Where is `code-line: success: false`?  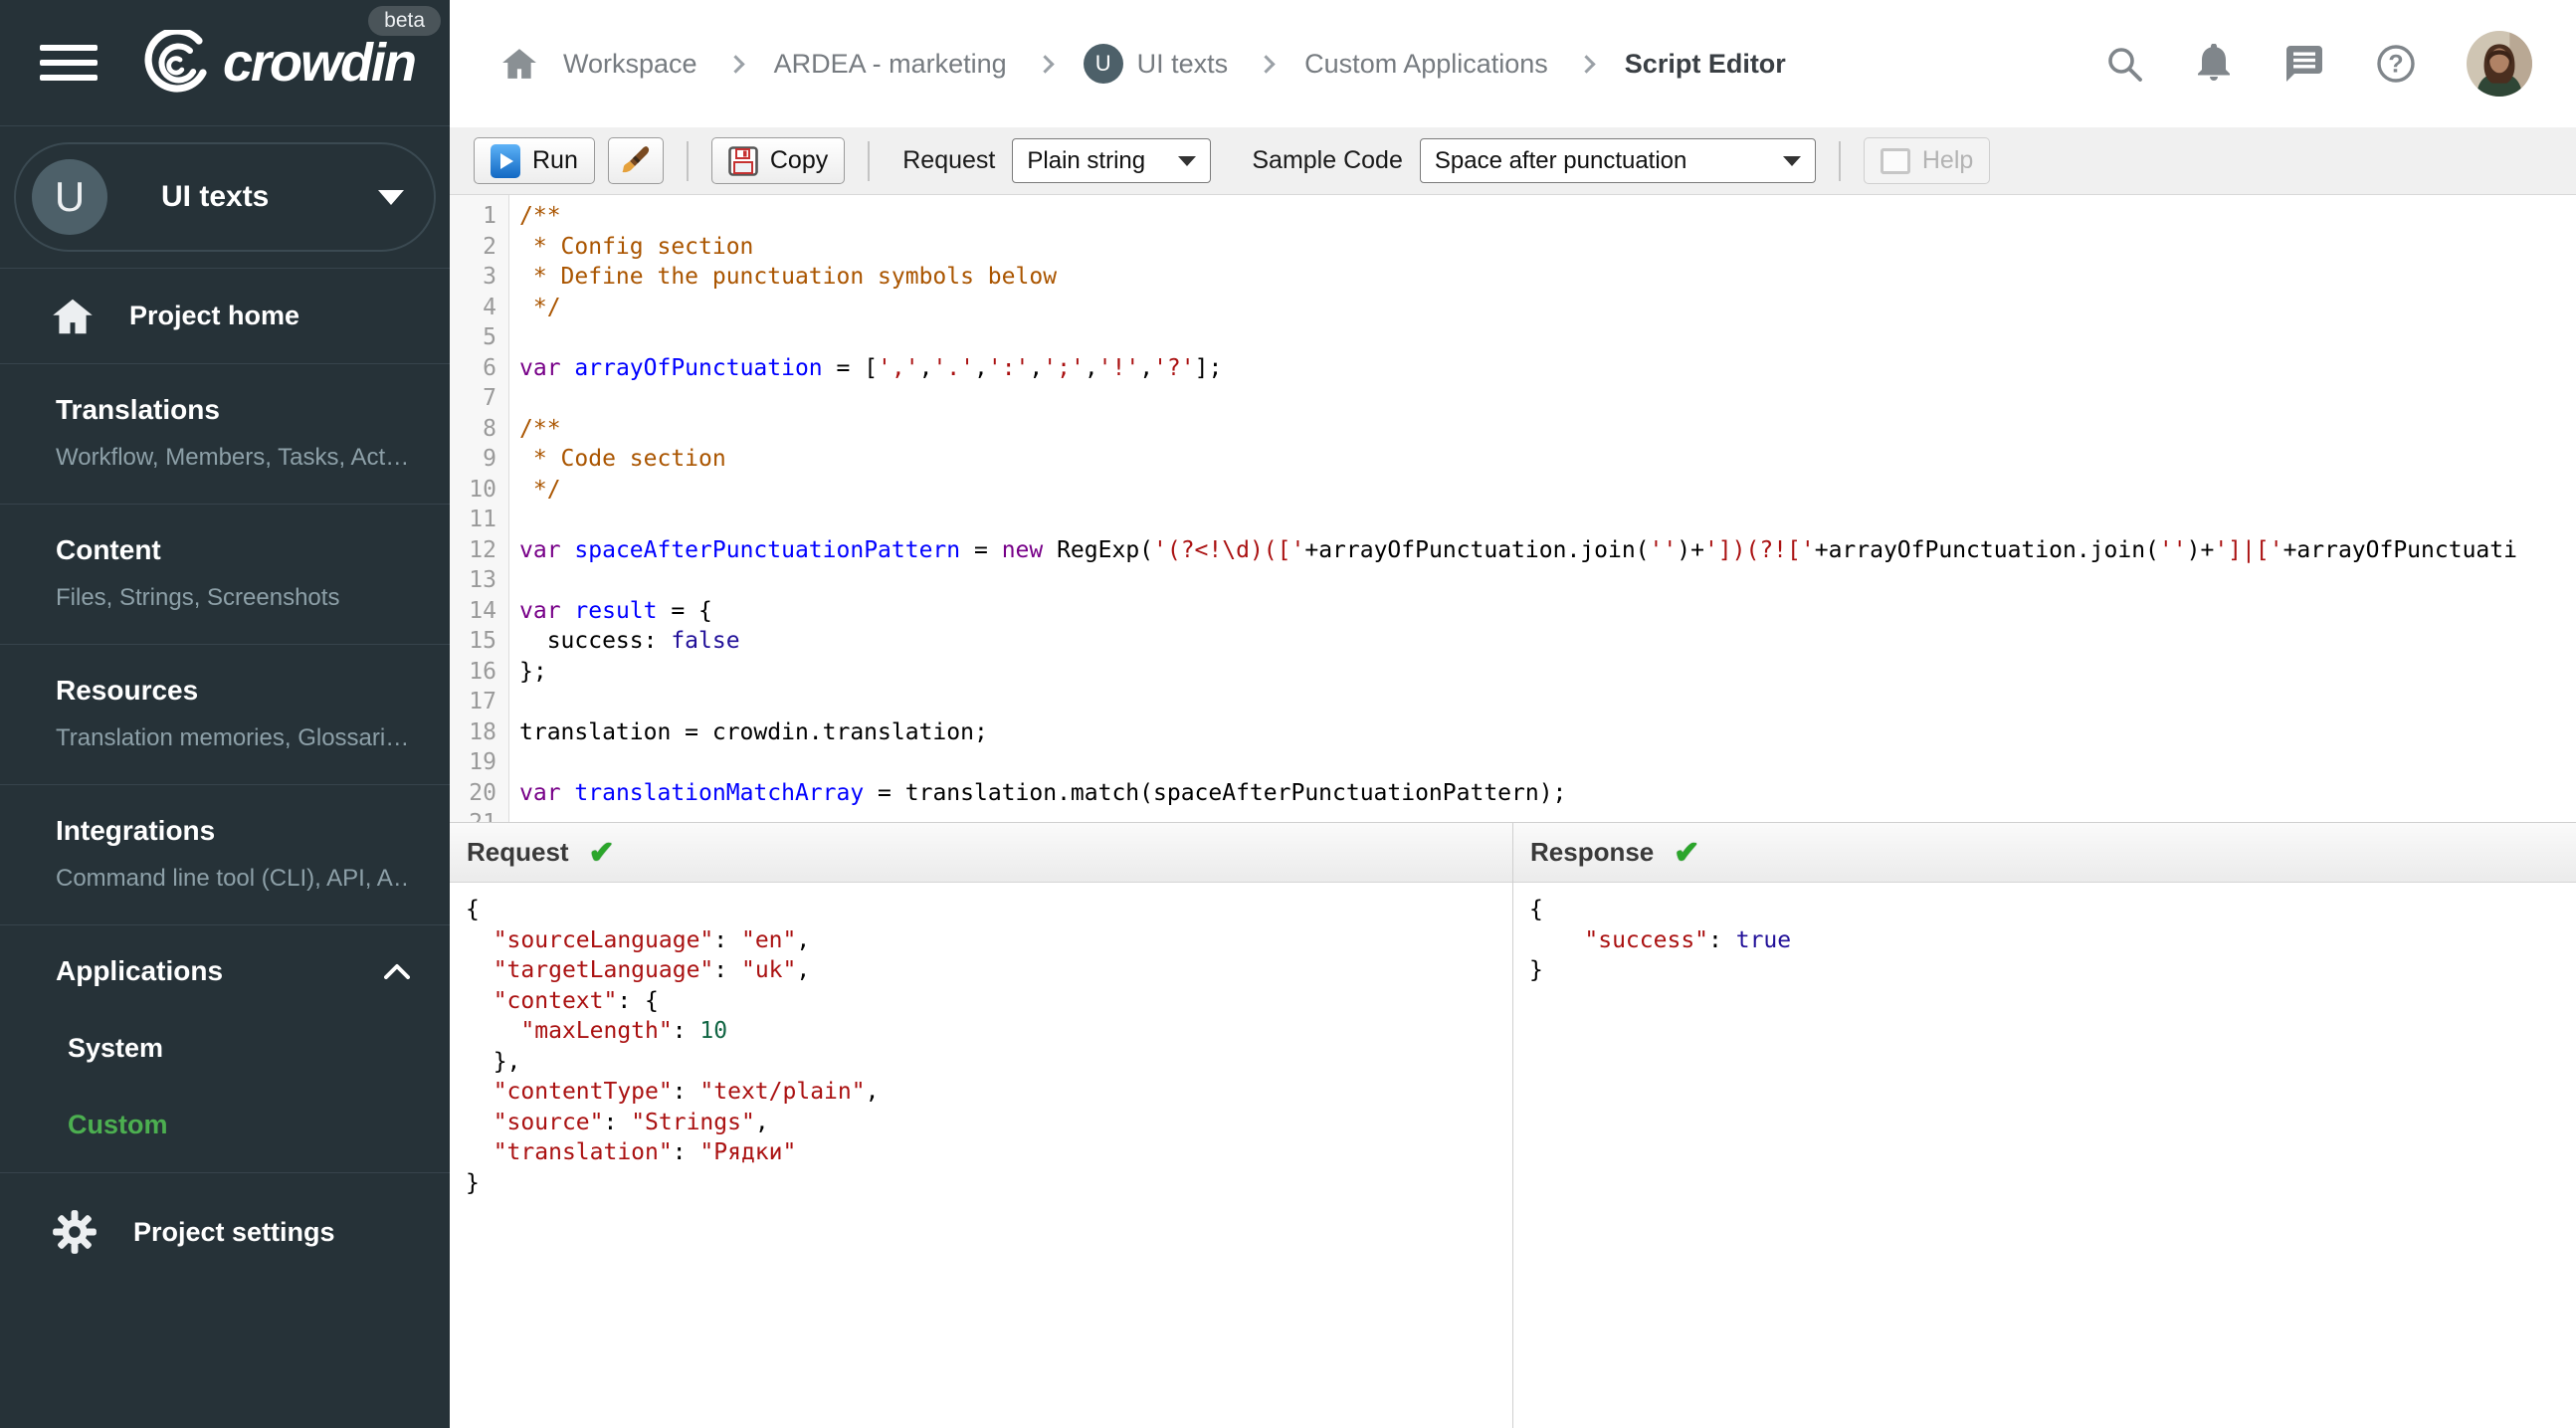 code-line: success: false is located at coordinates (629, 641).